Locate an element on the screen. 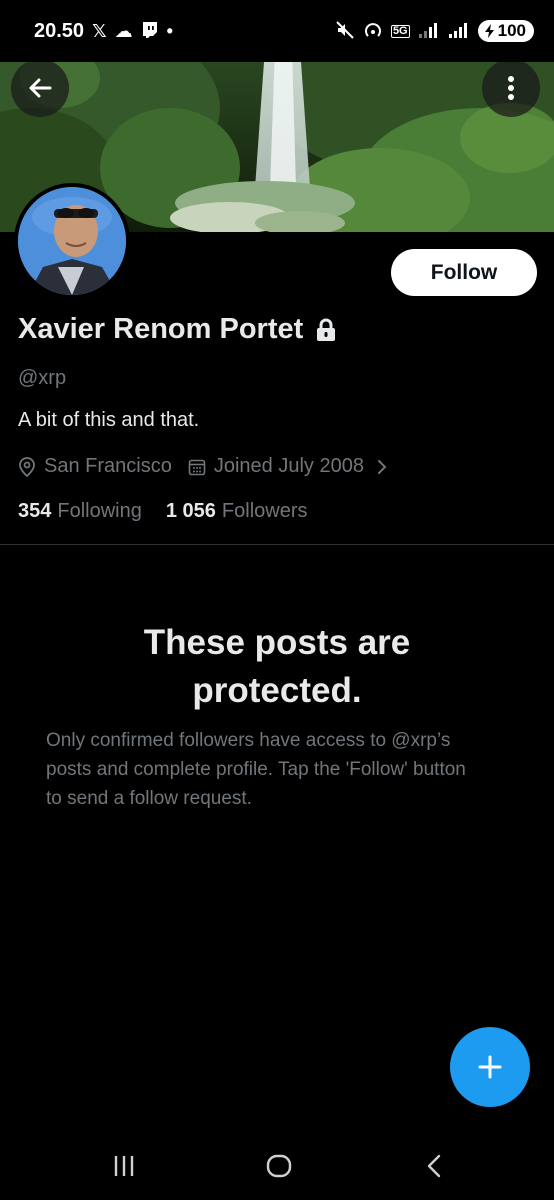  following-label: Following is located at coordinates (99, 511).